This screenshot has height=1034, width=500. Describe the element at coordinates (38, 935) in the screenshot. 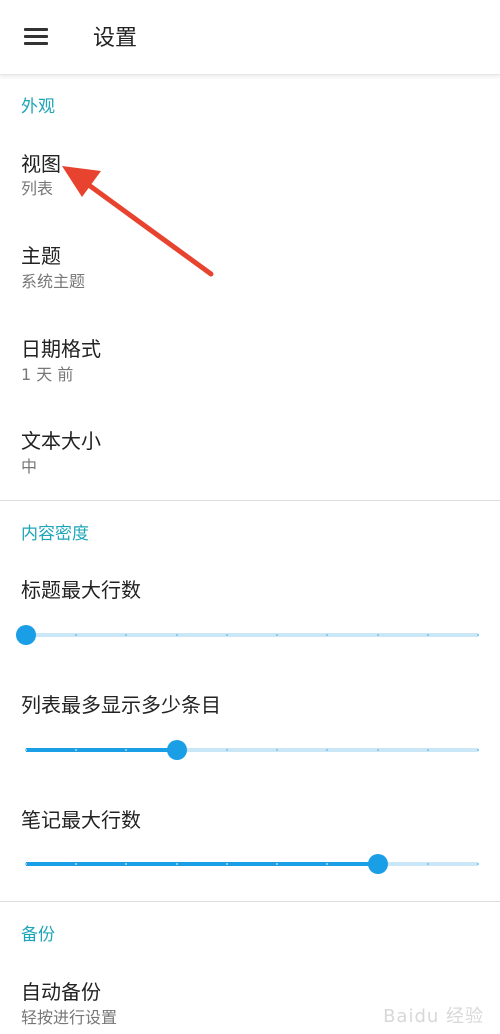

I see `section-header-backup: 备份` at that location.